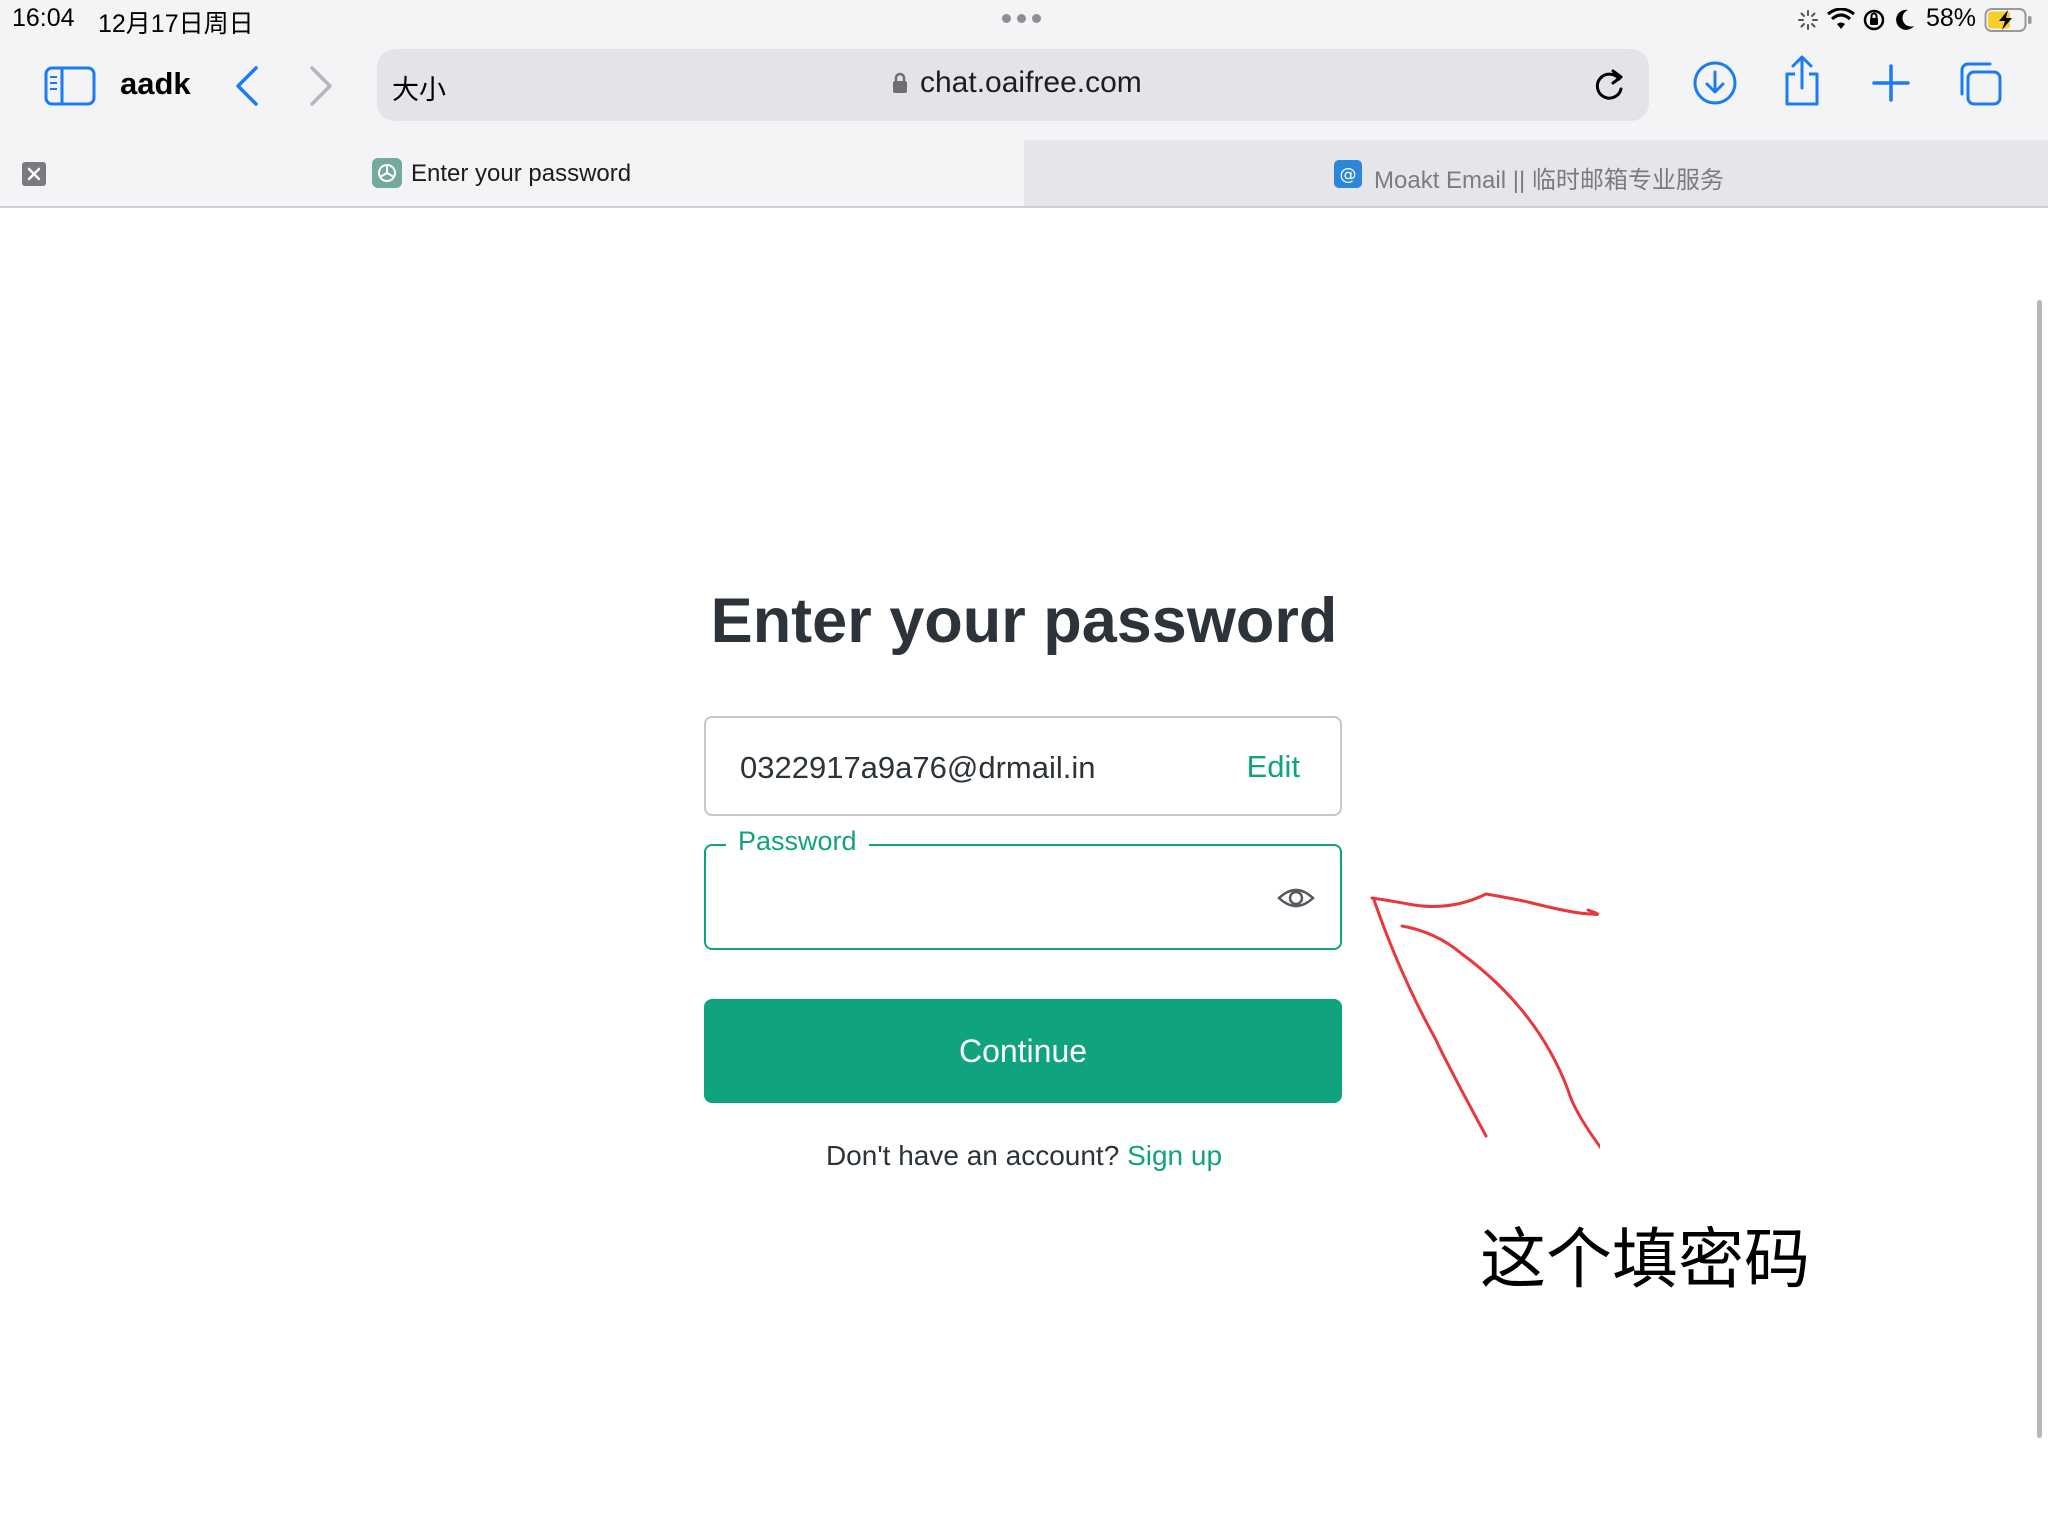  I want to click on email-value: 0322917a9a76@drmail.in, so click(918, 767).